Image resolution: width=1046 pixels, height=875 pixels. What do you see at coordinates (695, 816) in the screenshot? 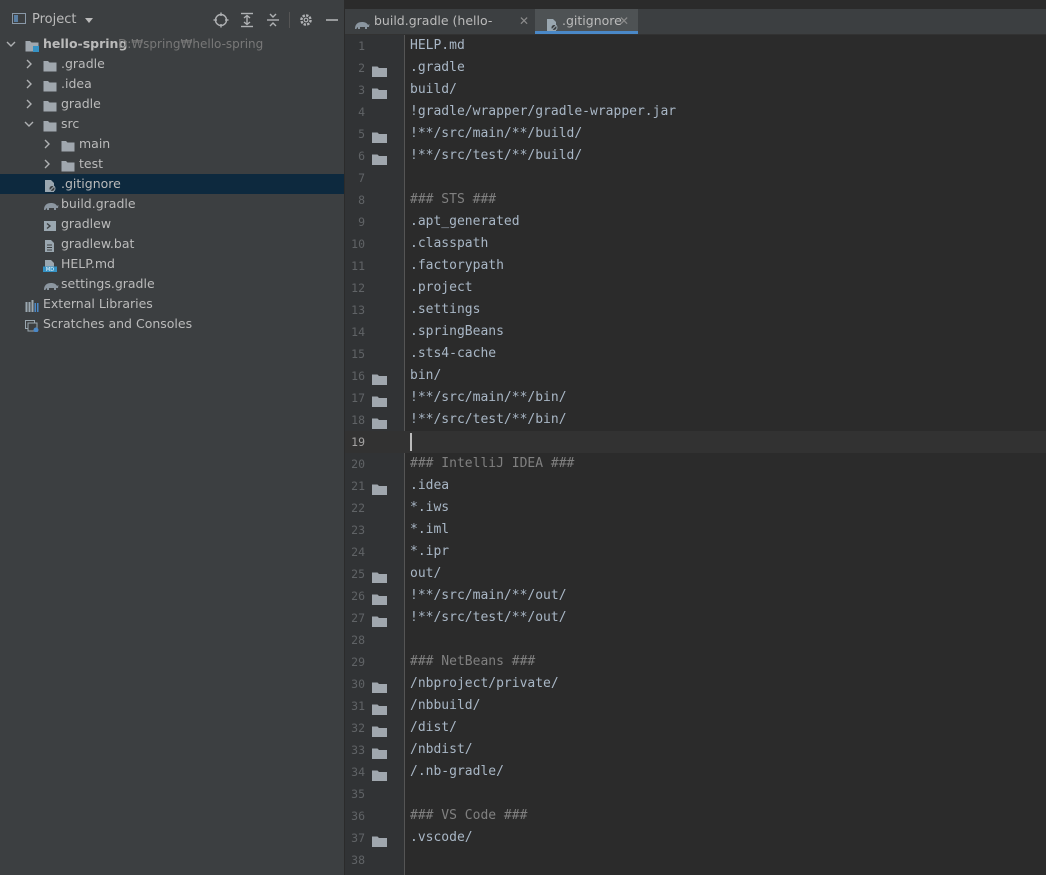
I see `code-line: 36 ### VS Code ###` at bounding box center [695, 816].